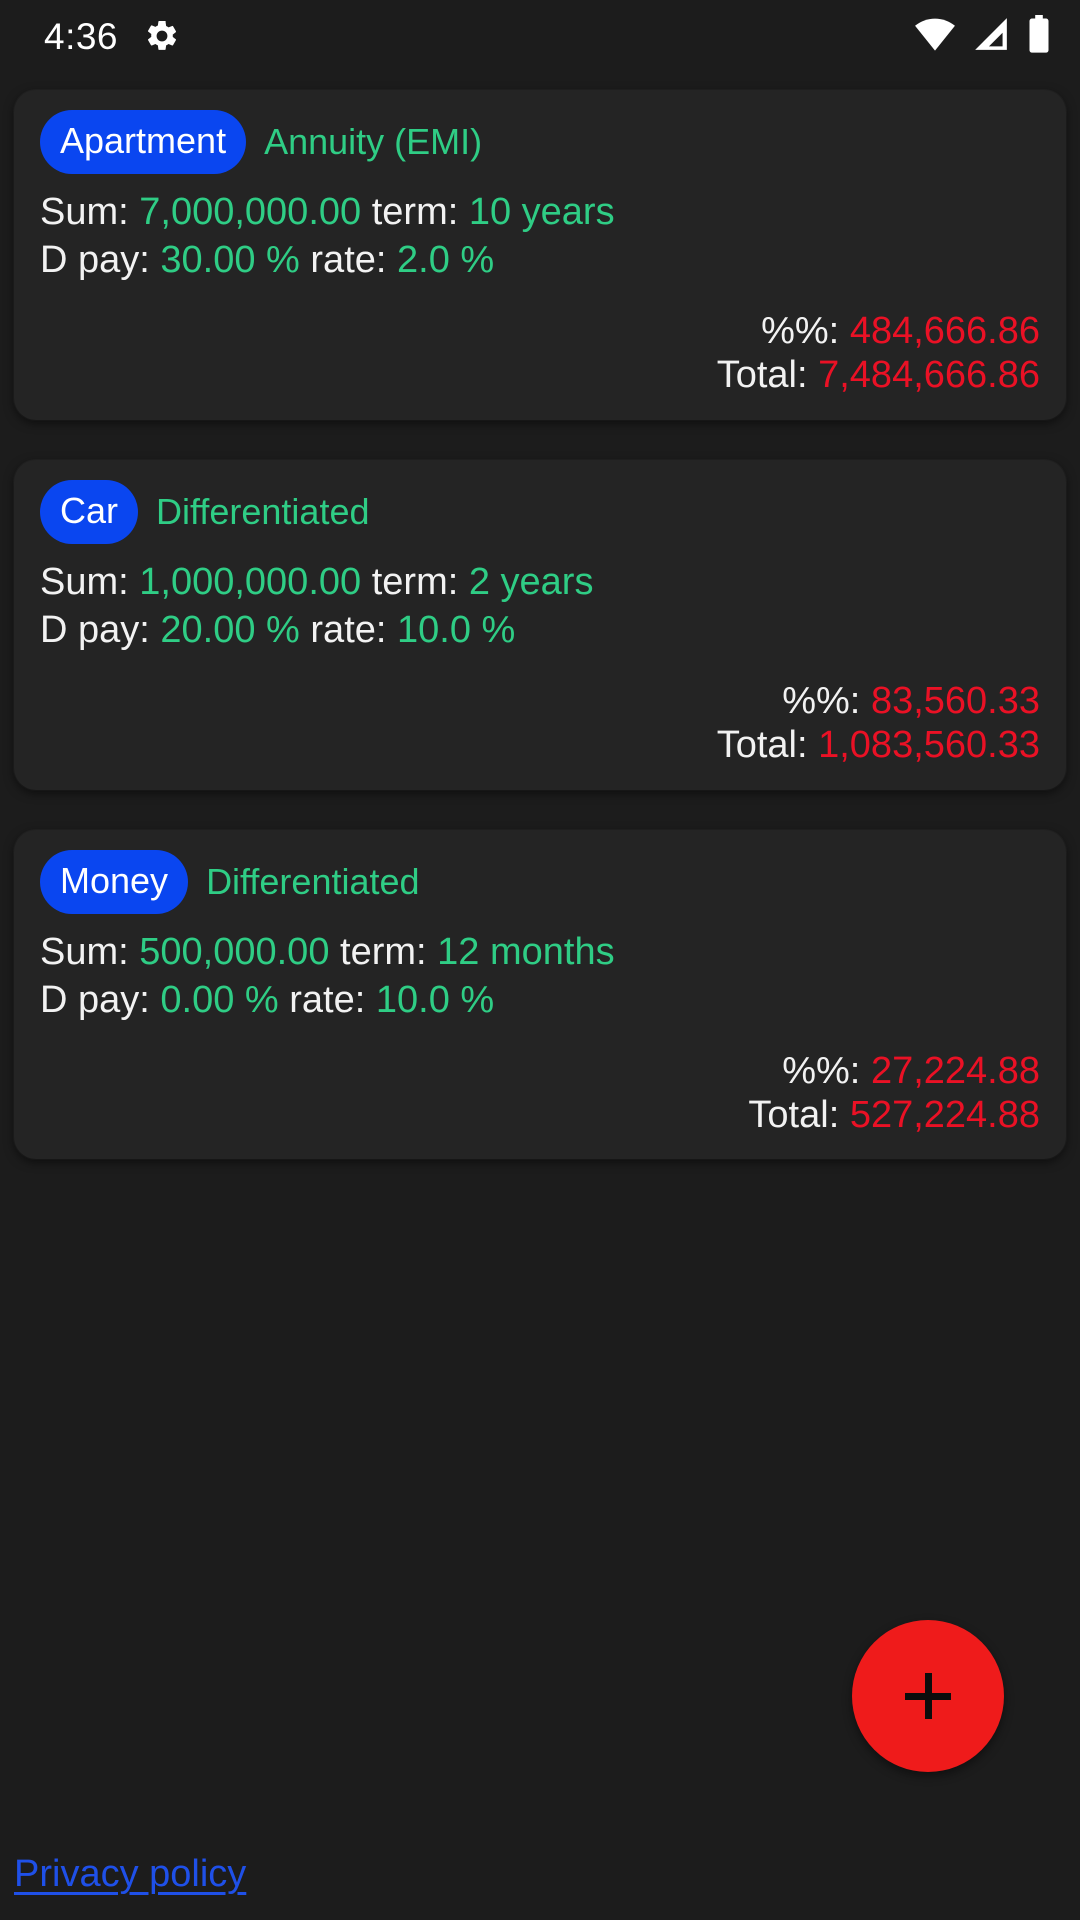 The height and width of the screenshot is (1920, 1080). What do you see at coordinates (114, 881) in the screenshot?
I see `loan-name-badge: Money` at bounding box center [114, 881].